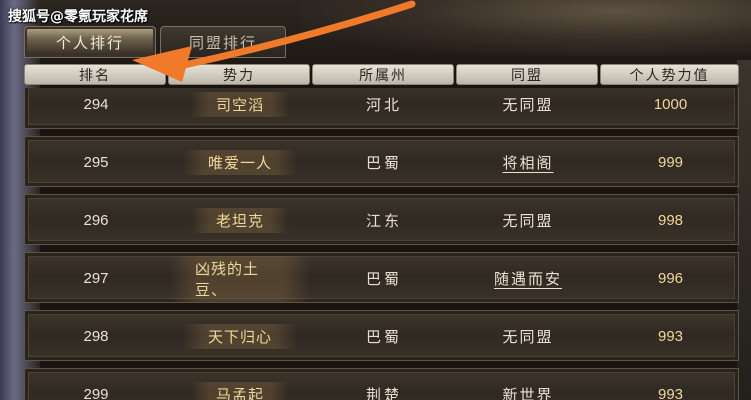 This screenshot has width=751, height=400. I want to click on table-row: 298 天下归心 巴蜀 无同盟 993, so click(381, 335).